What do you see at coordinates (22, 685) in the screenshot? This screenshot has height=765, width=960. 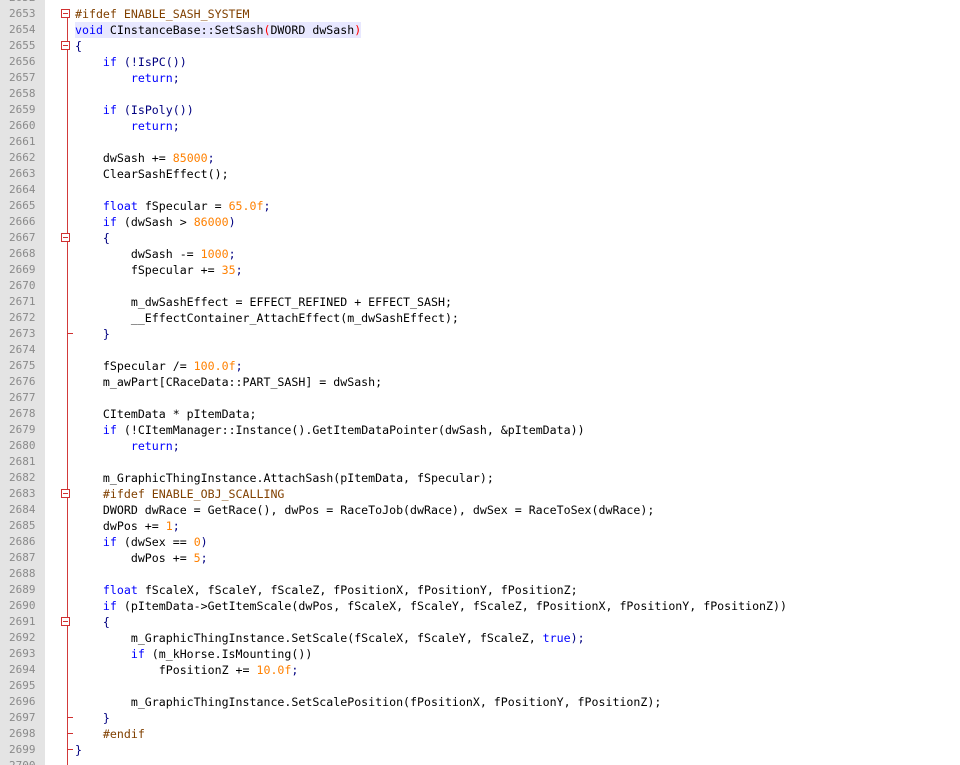 I see `line-number: 2695` at bounding box center [22, 685].